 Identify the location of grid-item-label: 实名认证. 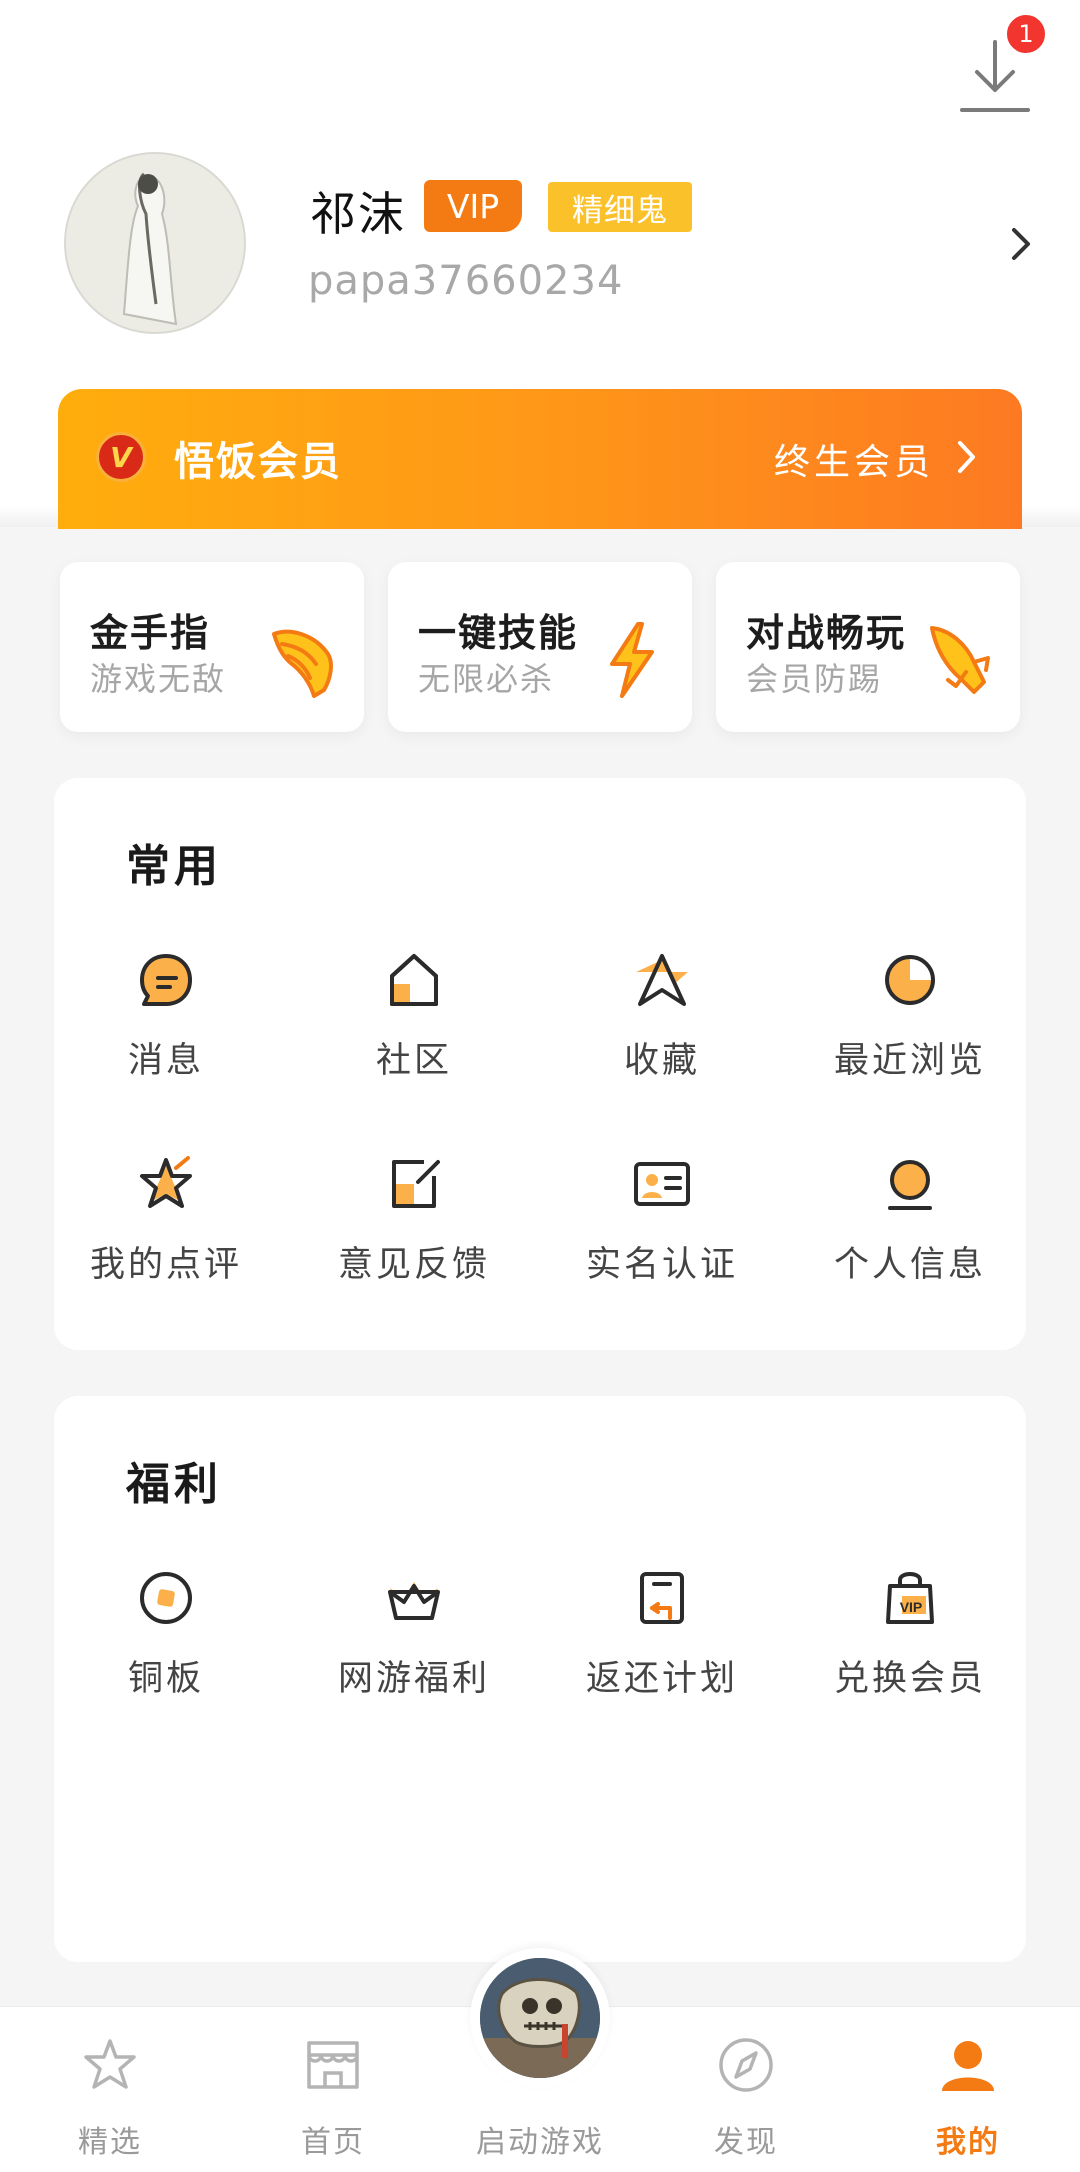
(661, 1265).